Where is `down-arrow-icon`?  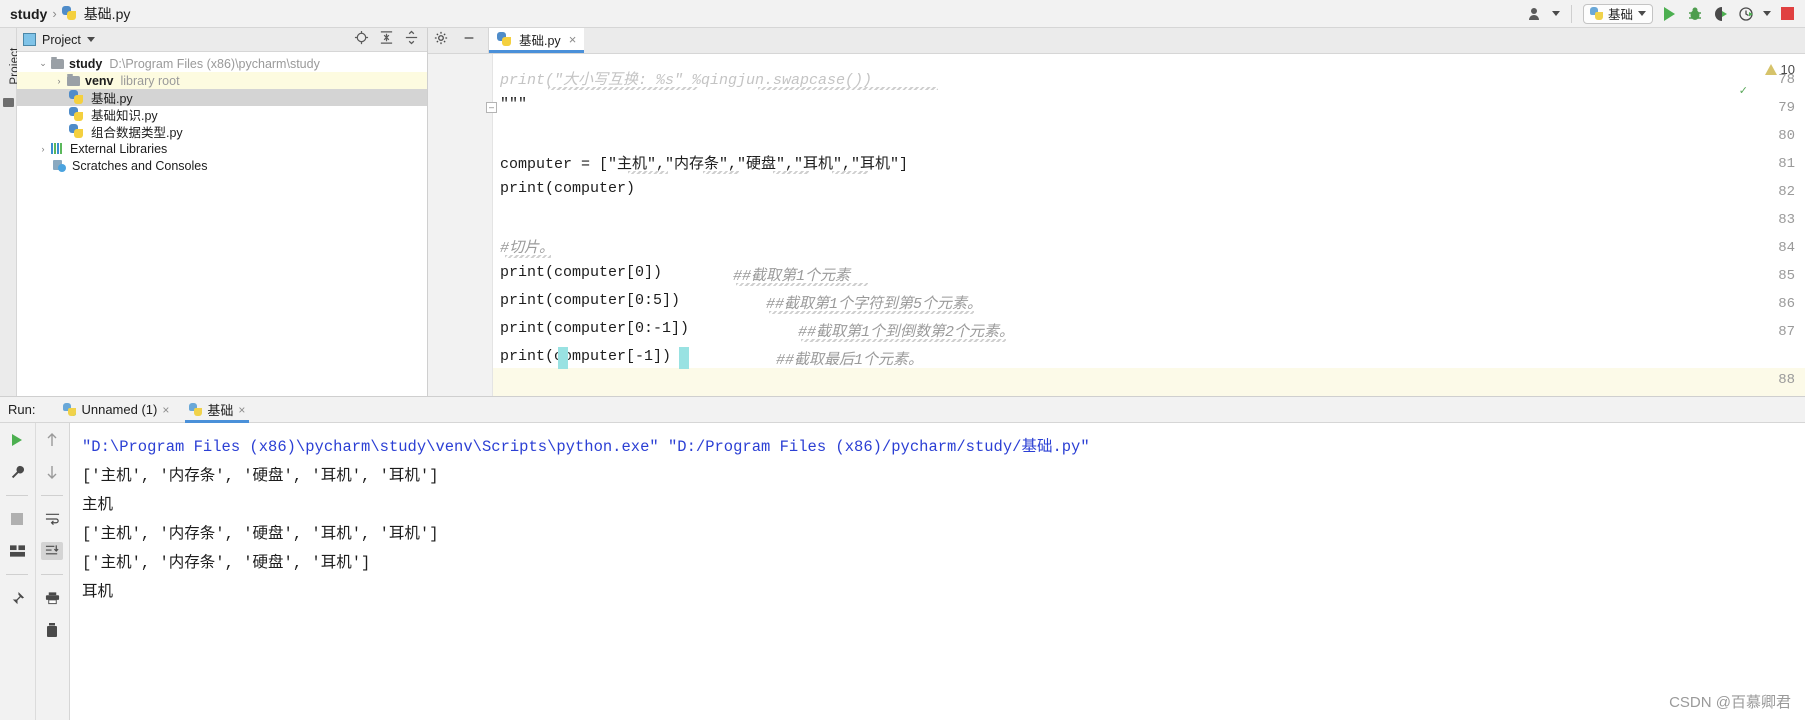 down-arrow-icon is located at coordinates (52, 472).